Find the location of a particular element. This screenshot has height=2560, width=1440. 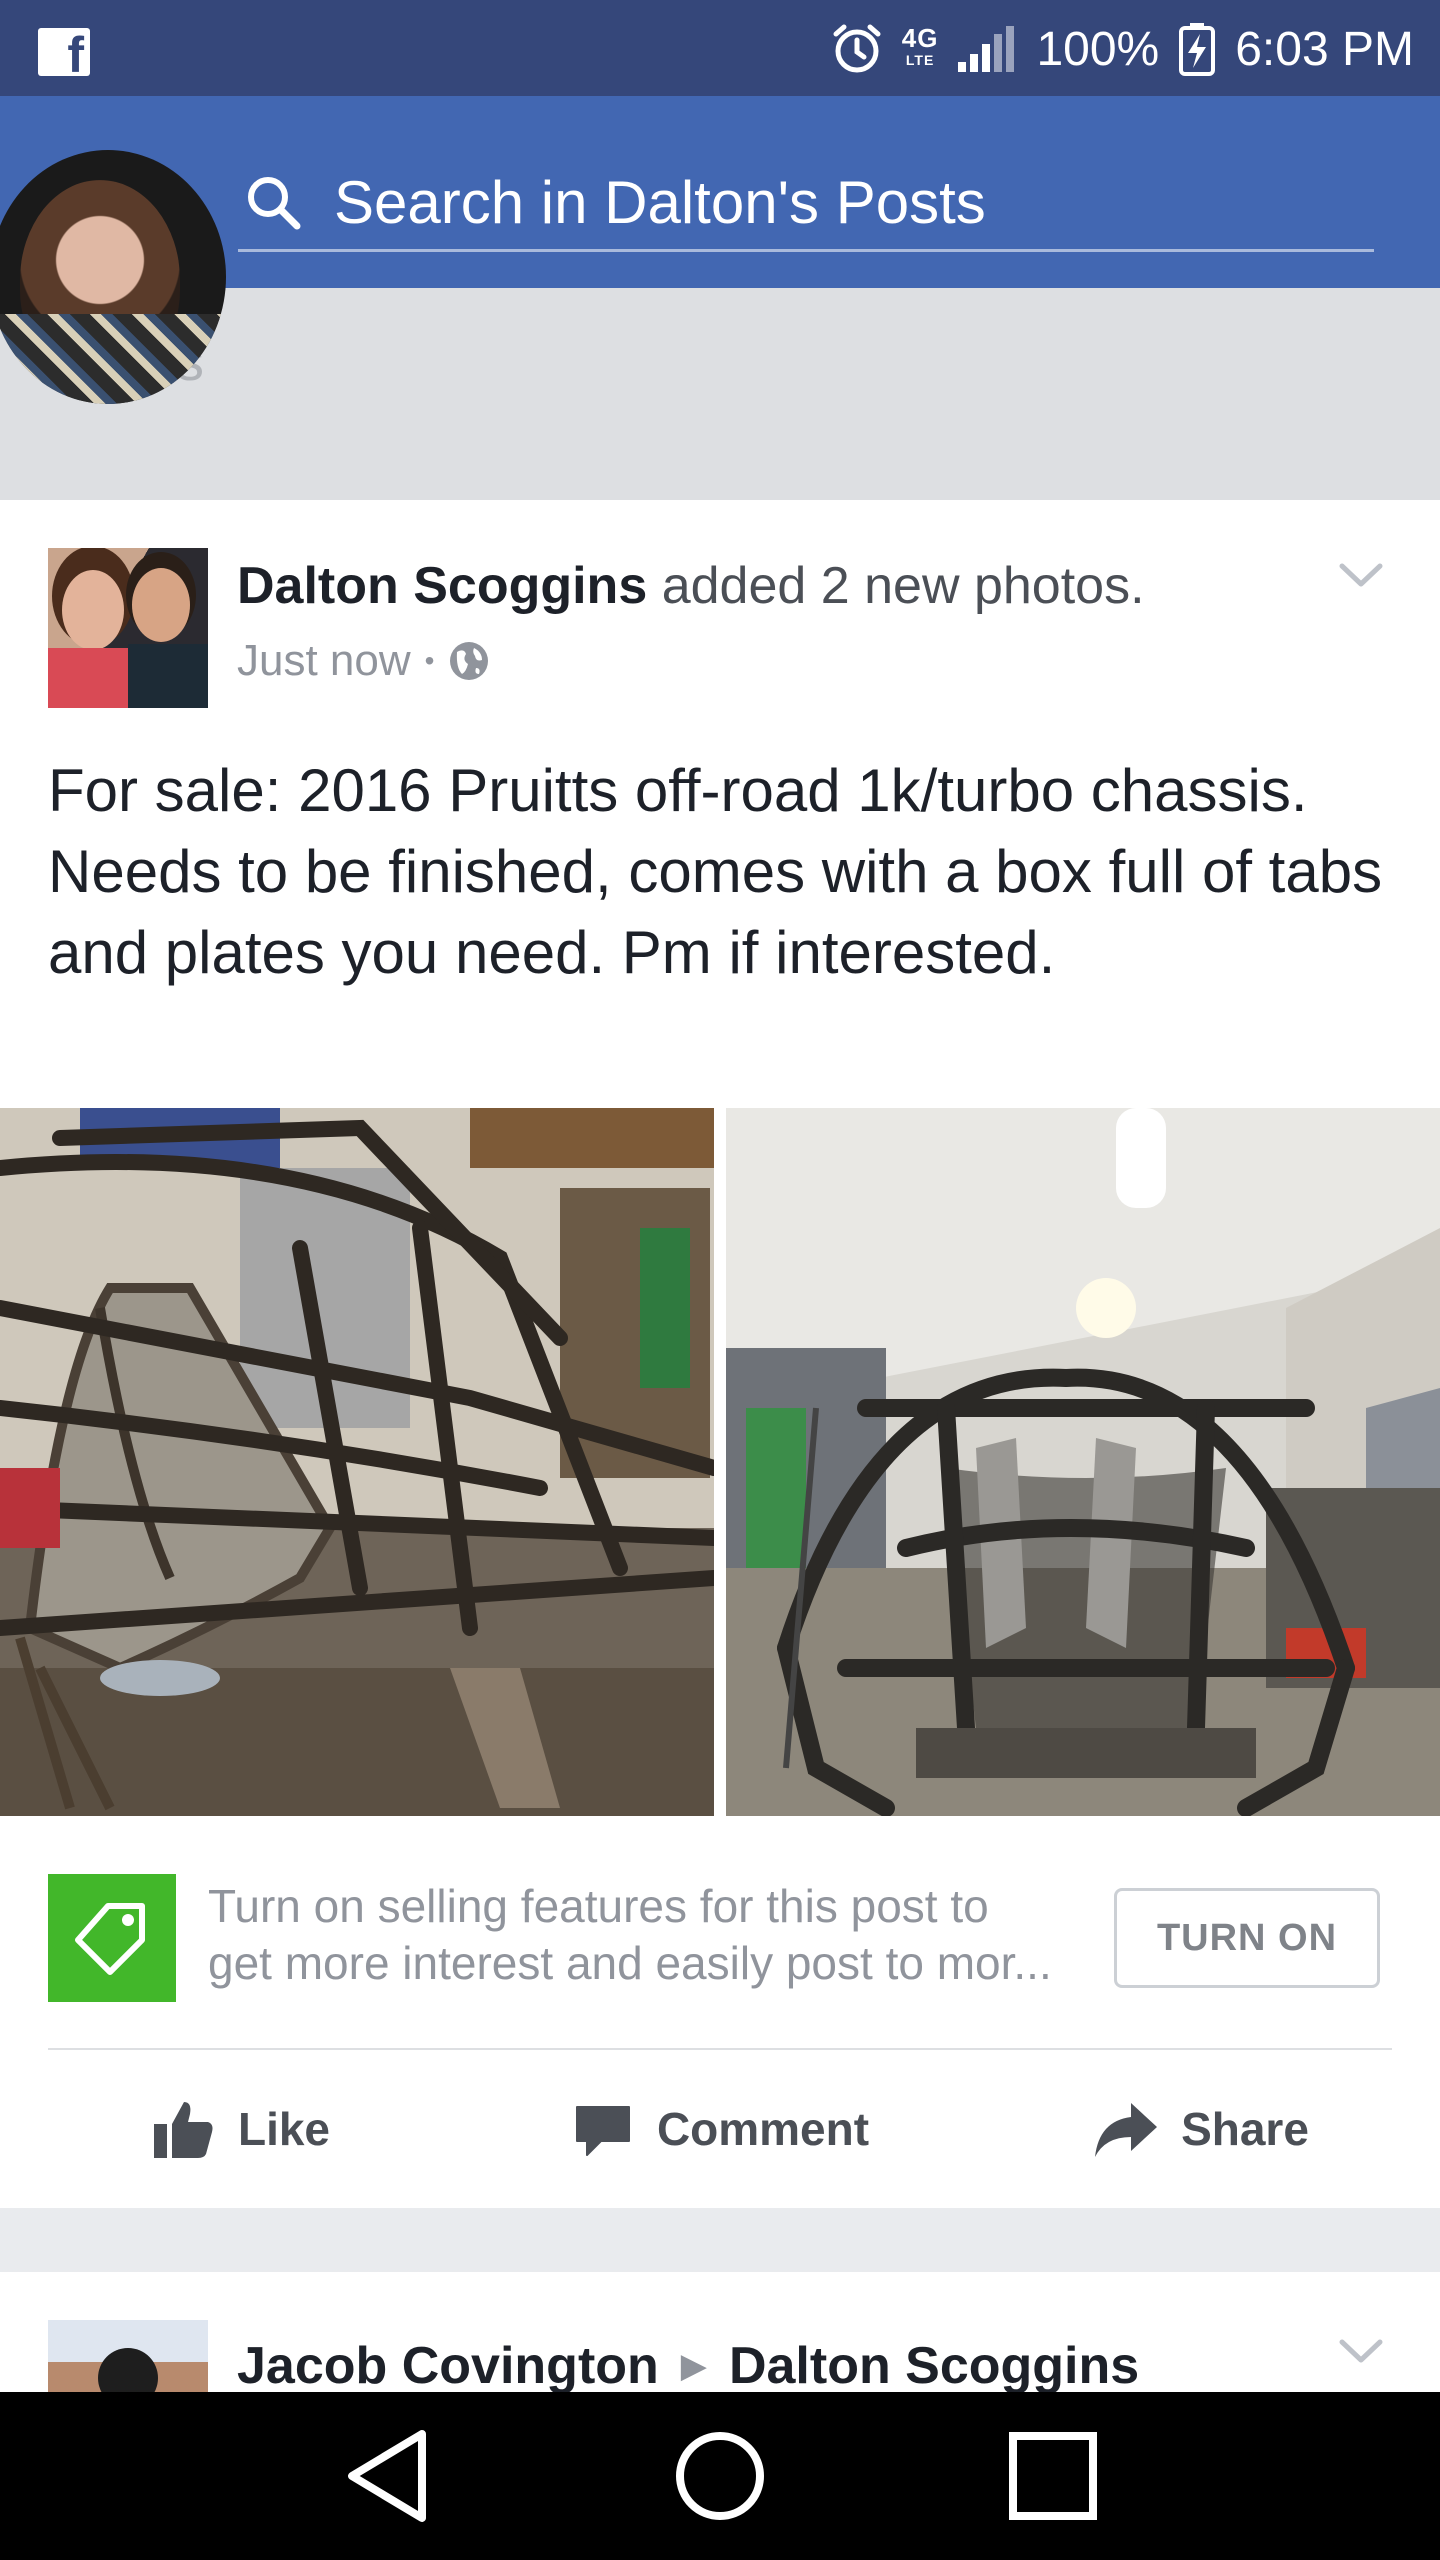

facebook-icon: f is located at coordinates (64, 55).